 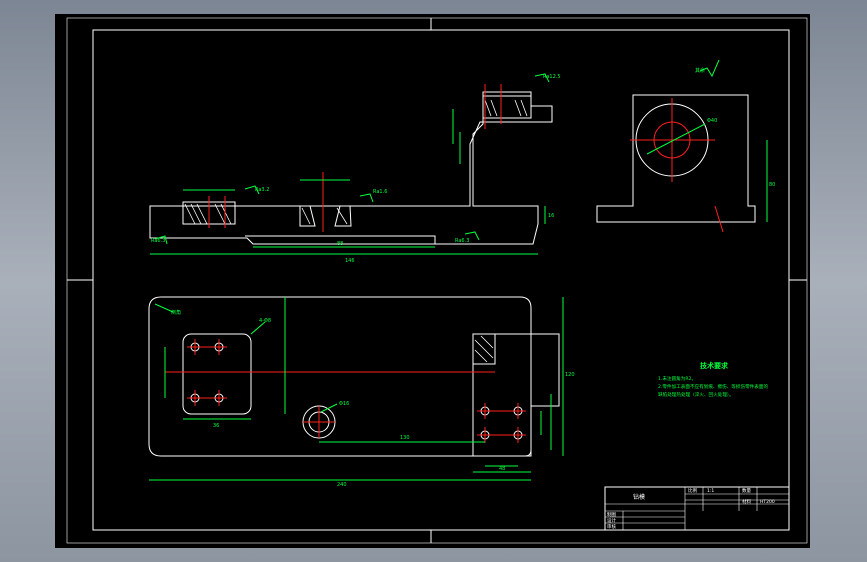 I want to click on front-roughness-4: Ra6.3, so click(x=462, y=241).